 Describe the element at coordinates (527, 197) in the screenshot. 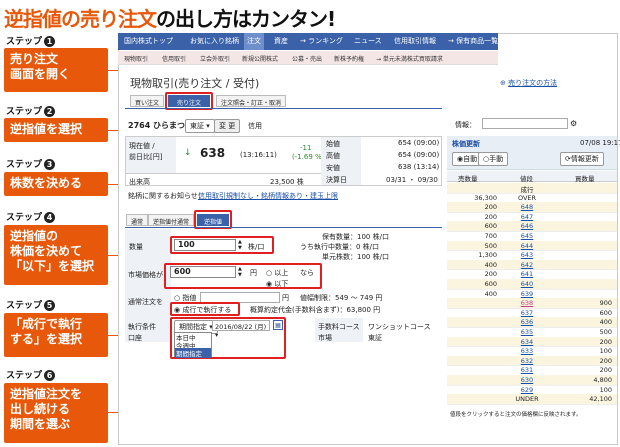

I see `board-price: OVER` at that location.